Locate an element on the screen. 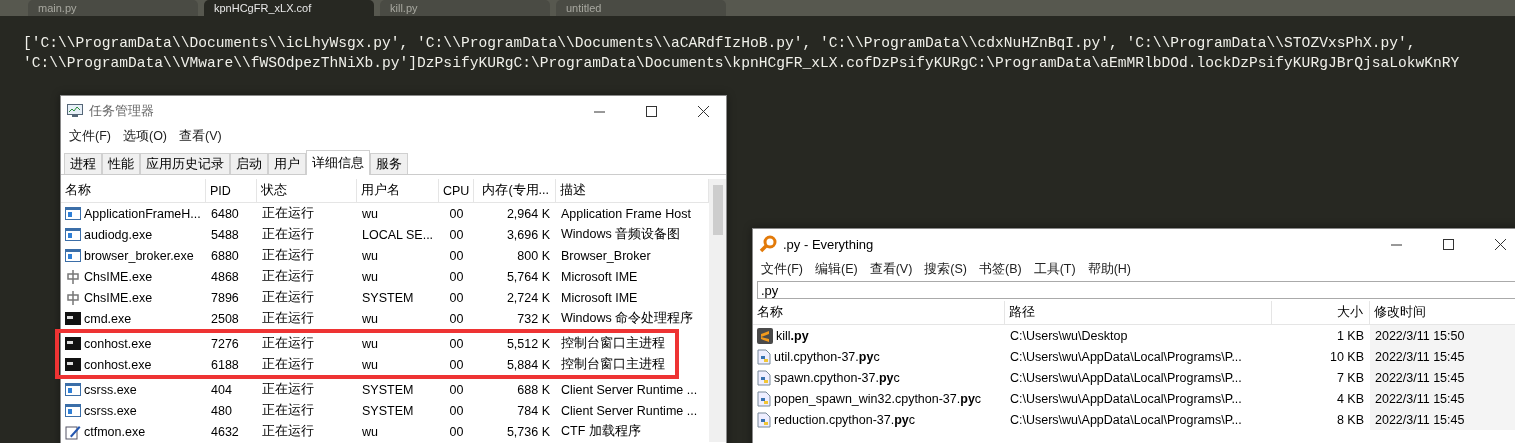  table-cell-text: 控制台窗口主进程 is located at coordinates (613, 343).